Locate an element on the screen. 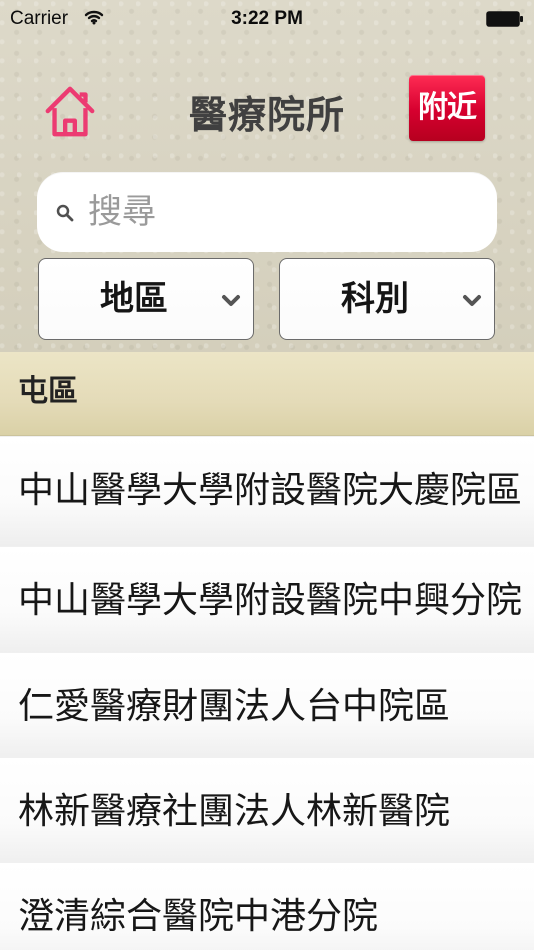  hospital-list-item: 澄清綜合醫院中港分院 is located at coordinates (267, 906).